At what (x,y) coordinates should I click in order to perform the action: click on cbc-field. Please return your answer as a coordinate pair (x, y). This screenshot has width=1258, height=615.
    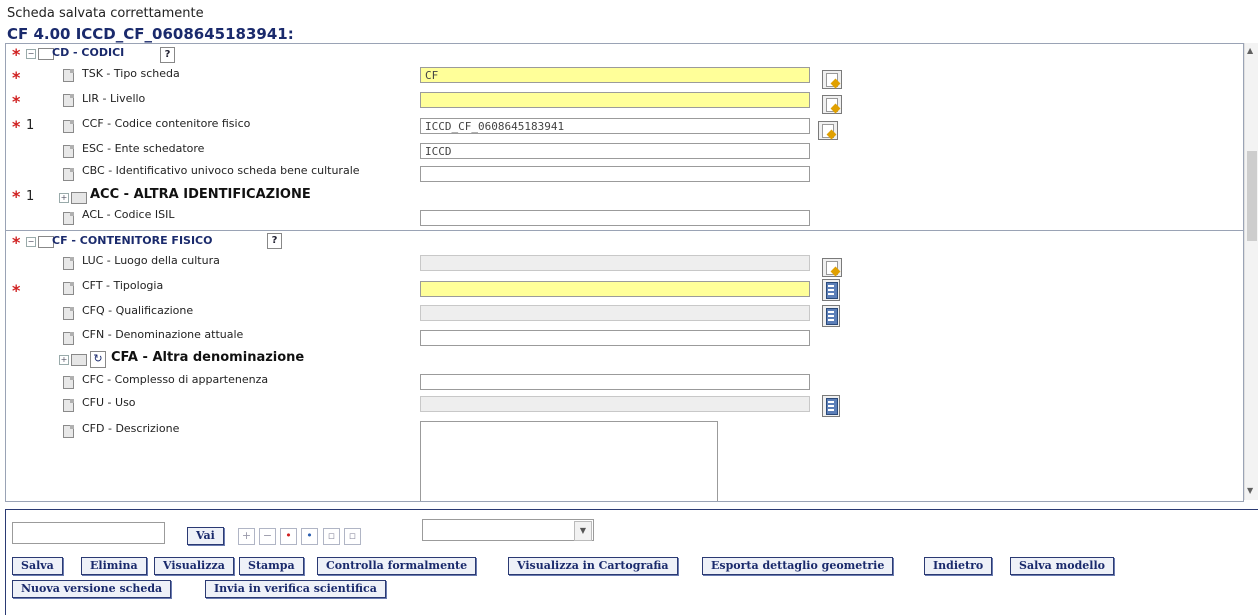
    Looking at the image, I should click on (615, 174).